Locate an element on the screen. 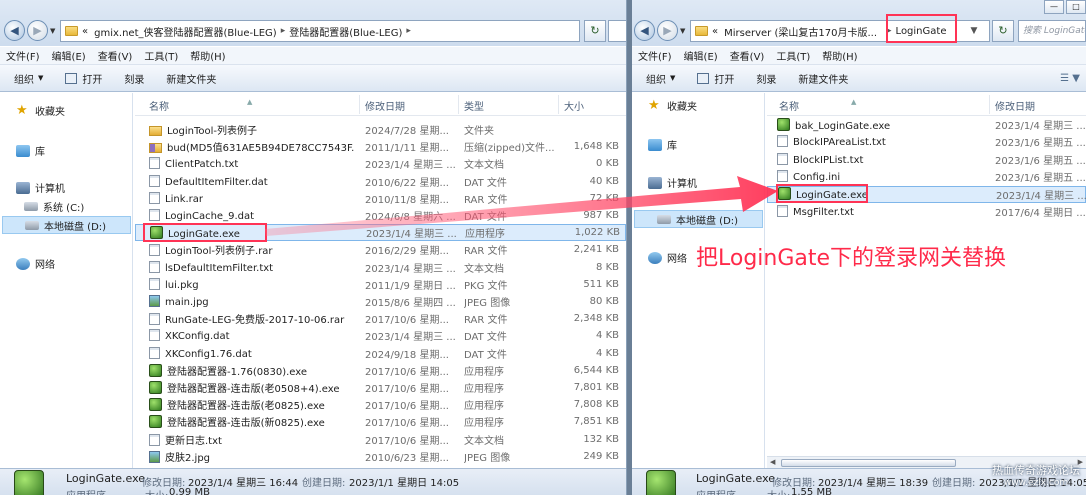 The height and width of the screenshot is (495, 1086). site-watermark: 热血传奇游戏论坛 www.ezlx.com is located at coordinates (1036, 477).